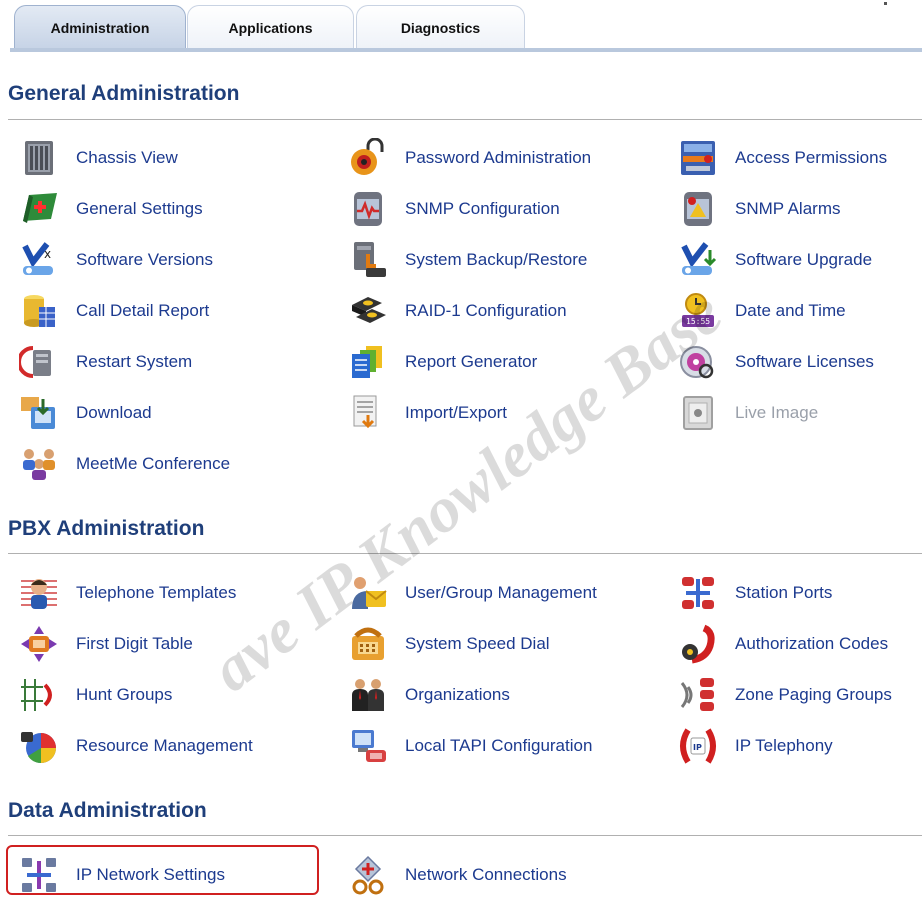 The width and height of the screenshot is (922, 899). Describe the element at coordinates (100, 27) in the screenshot. I see `tab-administration: Administration` at that location.